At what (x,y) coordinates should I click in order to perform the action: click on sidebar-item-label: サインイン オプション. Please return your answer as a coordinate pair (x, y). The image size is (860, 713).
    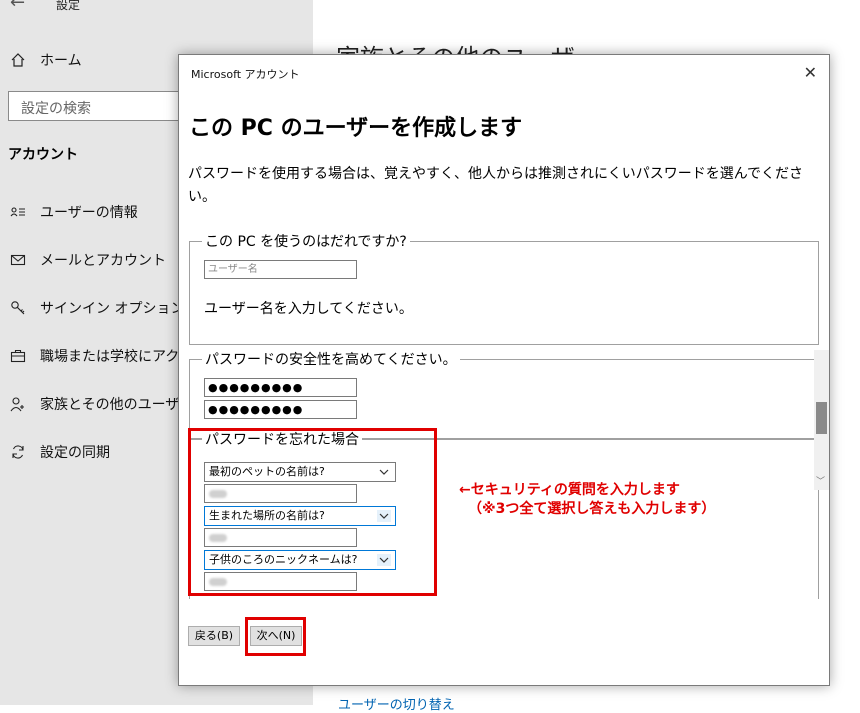
    Looking at the image, I should click on (112, 309).